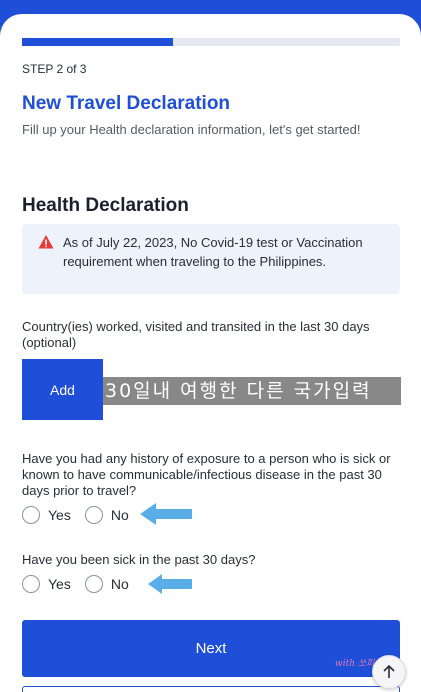 This screenshot has height=692, width=421. What do you see at coordinates (105, 205) in the screenshot?
I see `section-title: Health Declaration` at bounding box center [105, 205].